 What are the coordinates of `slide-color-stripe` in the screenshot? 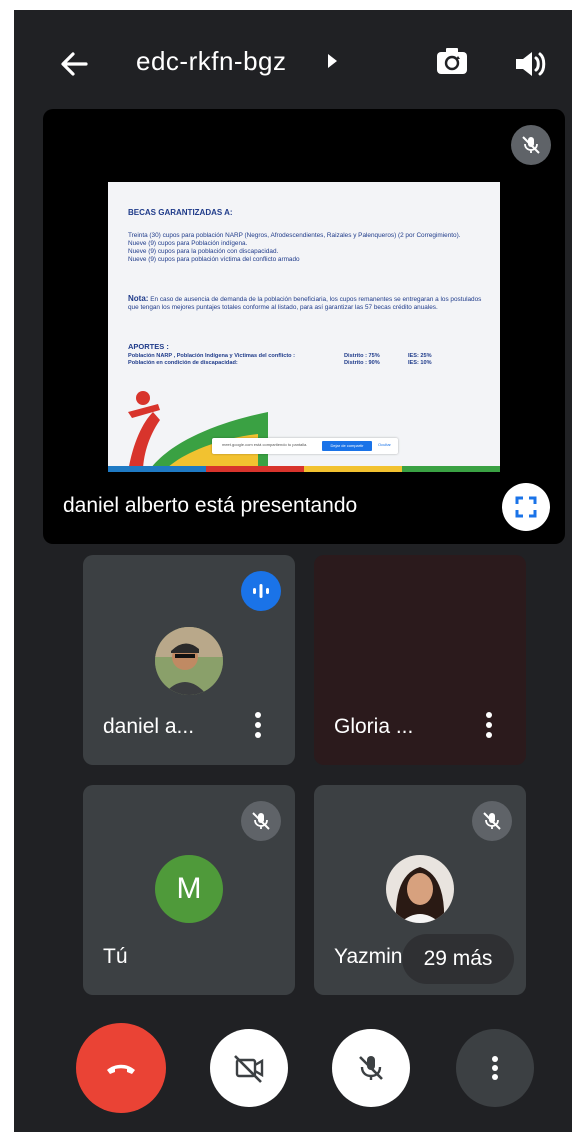 It's located at (304, 469).